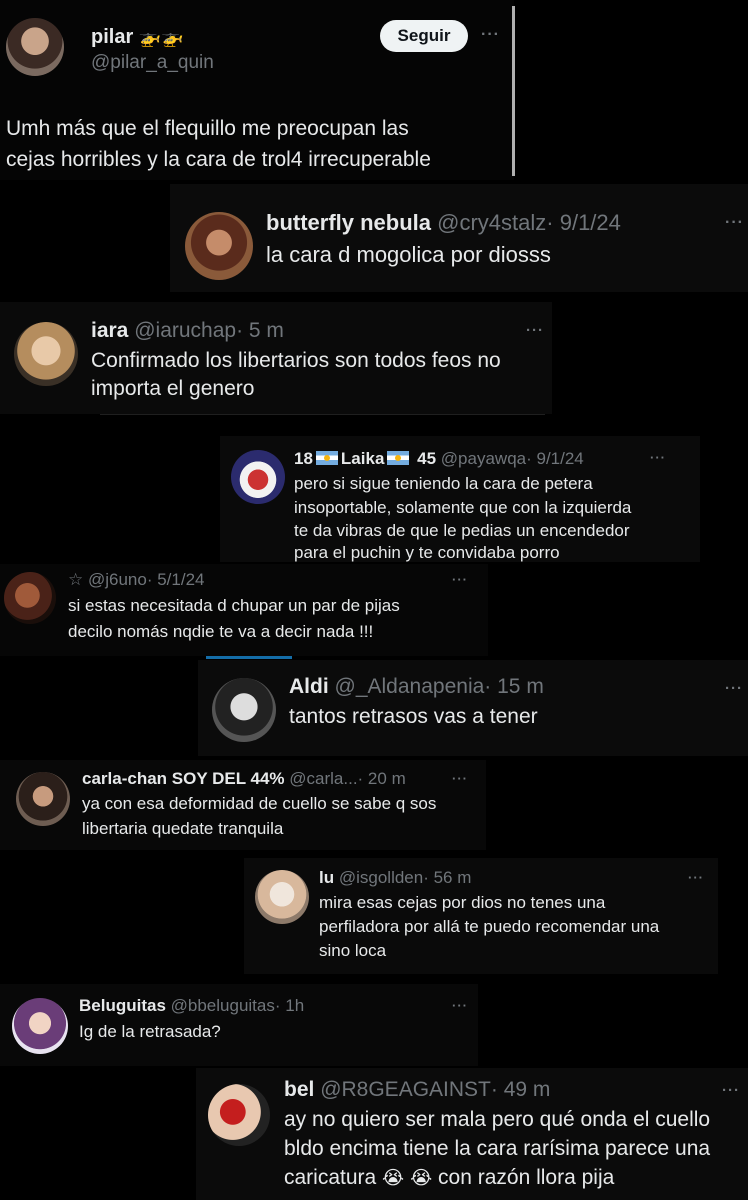  I want to click on helicopter-icon: 🚁🚁, so click(161, 37).